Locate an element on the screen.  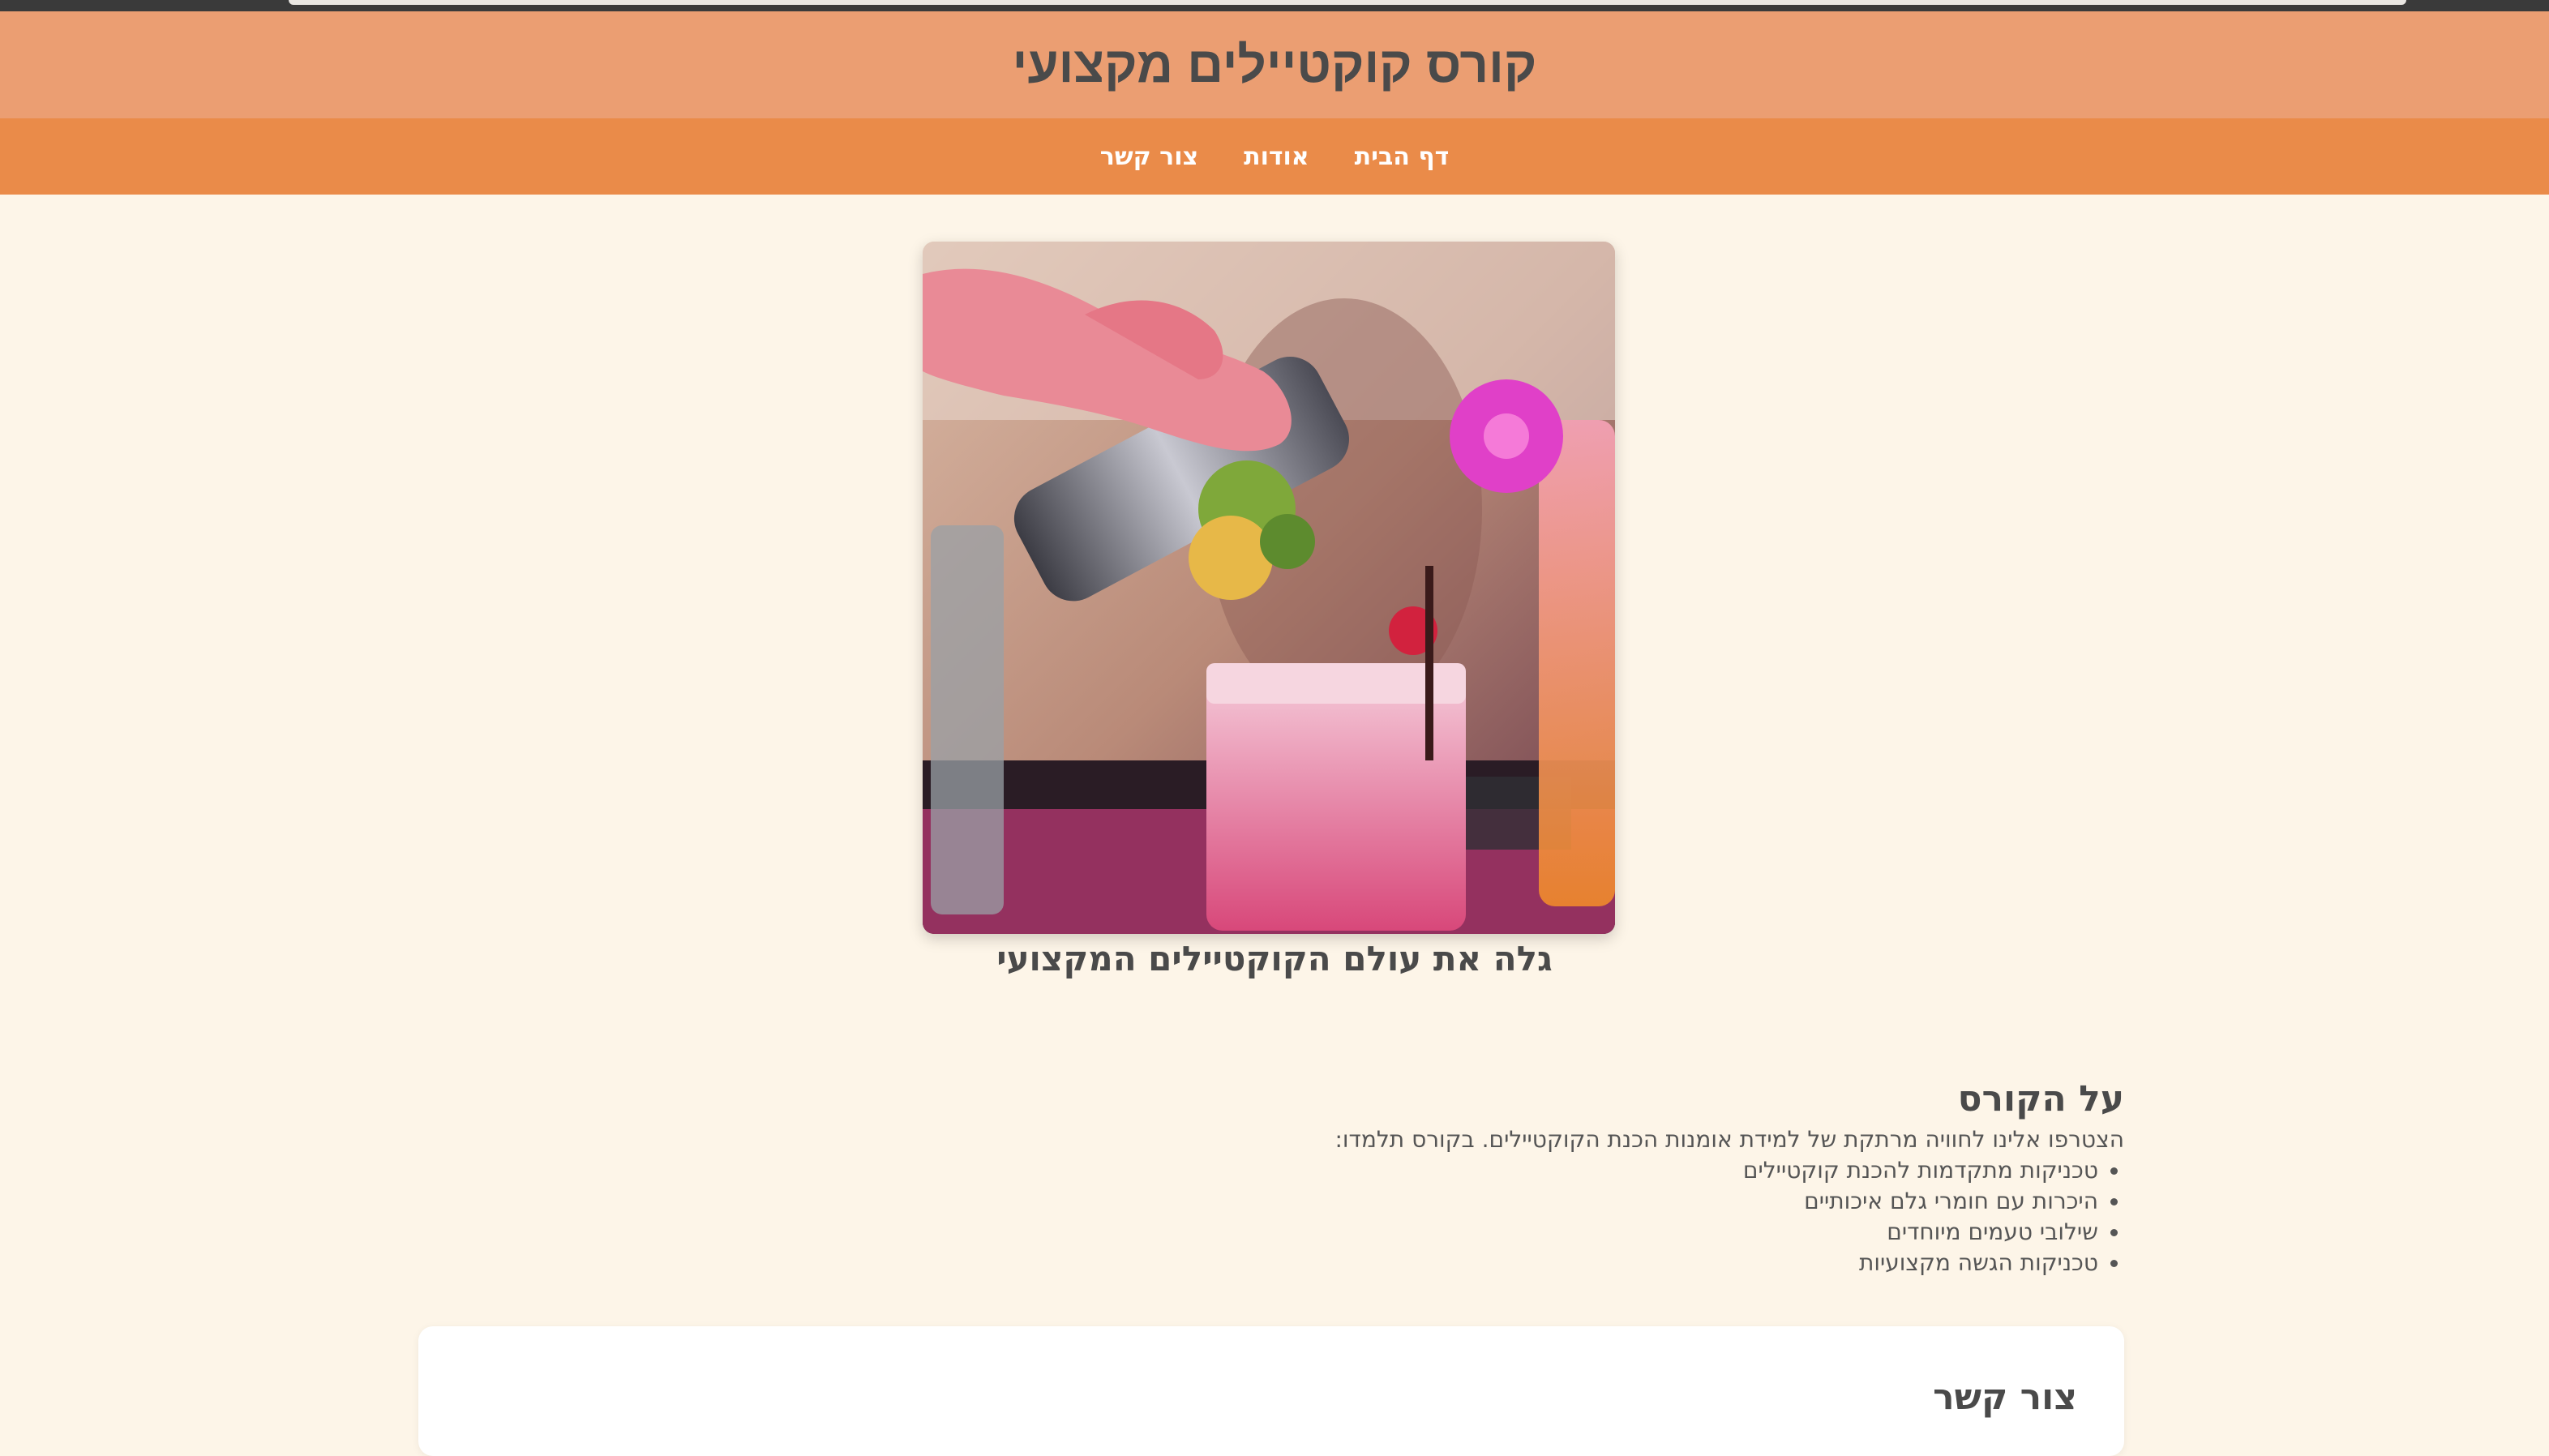
nav-link-about: אודות is located at coordinates (1277, 157).